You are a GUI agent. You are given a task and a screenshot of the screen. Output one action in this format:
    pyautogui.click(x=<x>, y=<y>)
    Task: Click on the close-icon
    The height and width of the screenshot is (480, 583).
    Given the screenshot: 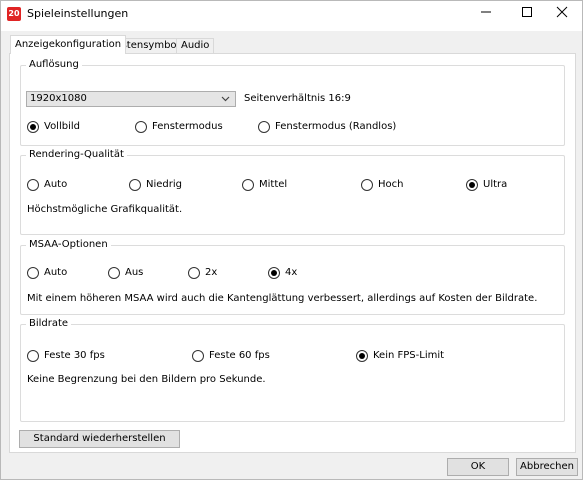 What is the action you would take?
    pyautogui.click(x=562, y=12)
    